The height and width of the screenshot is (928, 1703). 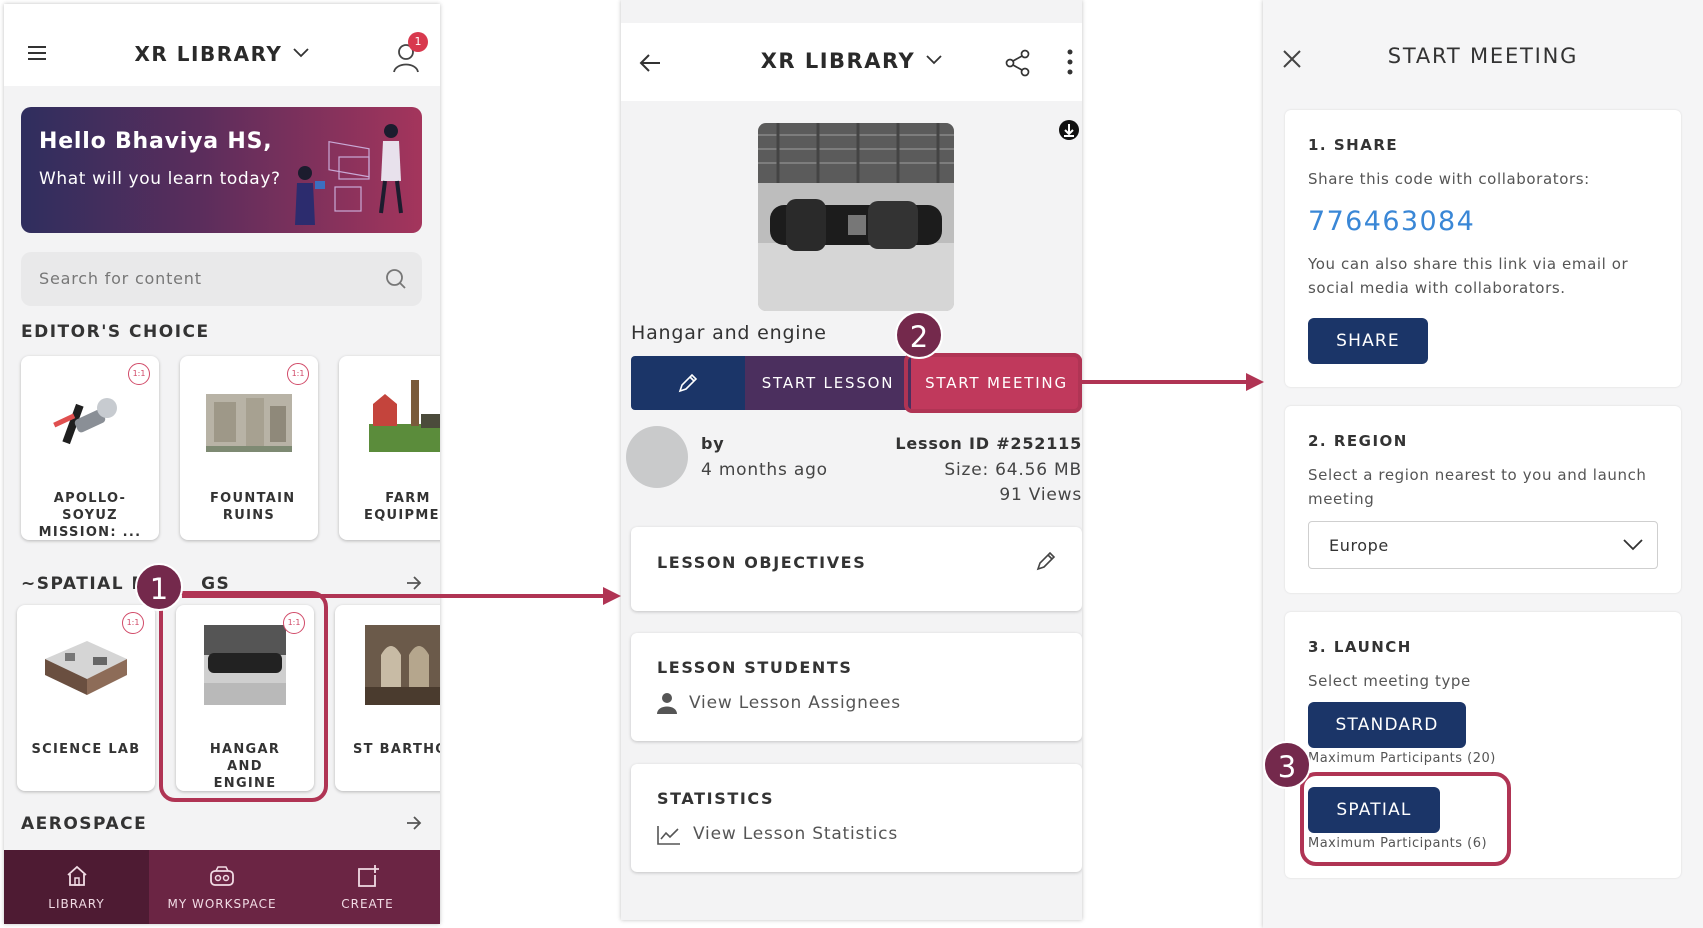 I want to click on vr-illustration, so click(x=349, y=174).